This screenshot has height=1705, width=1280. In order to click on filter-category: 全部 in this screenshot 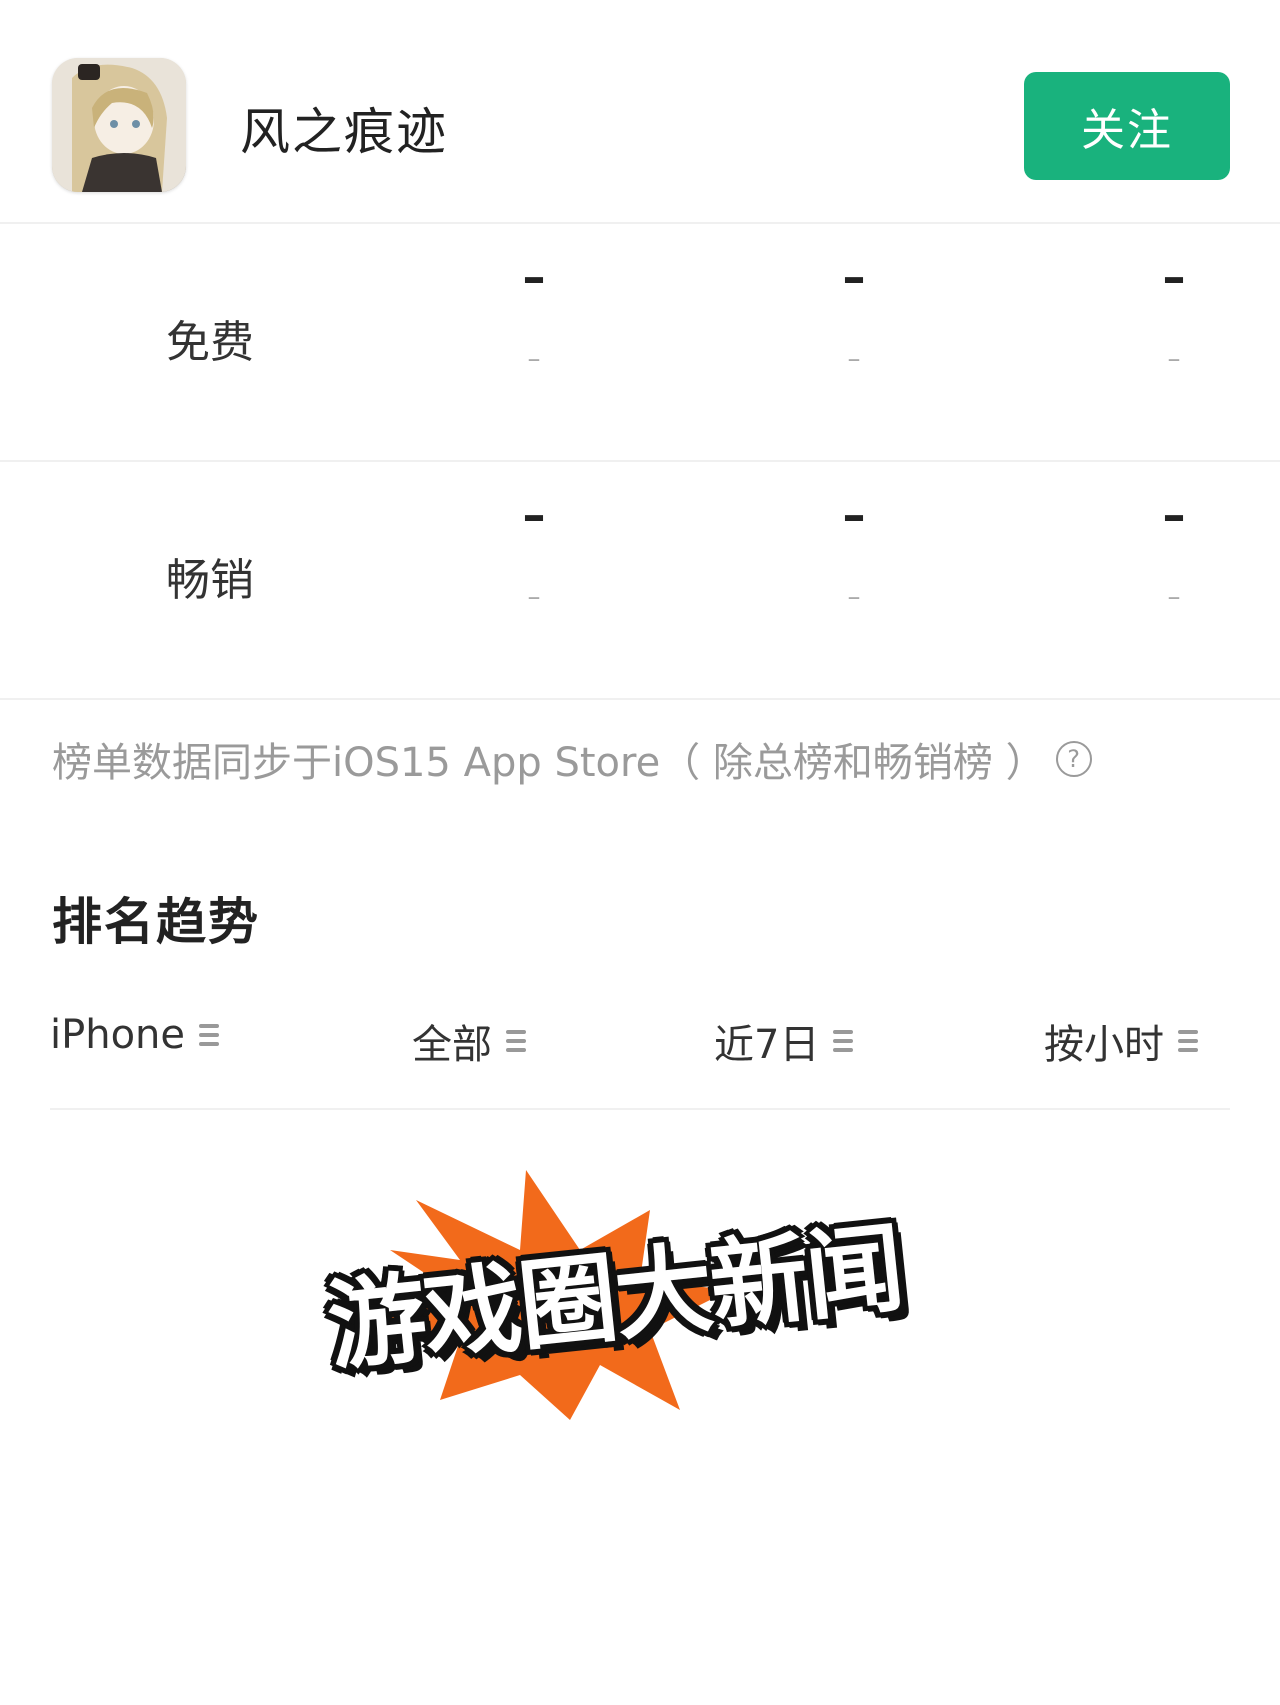, I will do `click(469, 1041)`.